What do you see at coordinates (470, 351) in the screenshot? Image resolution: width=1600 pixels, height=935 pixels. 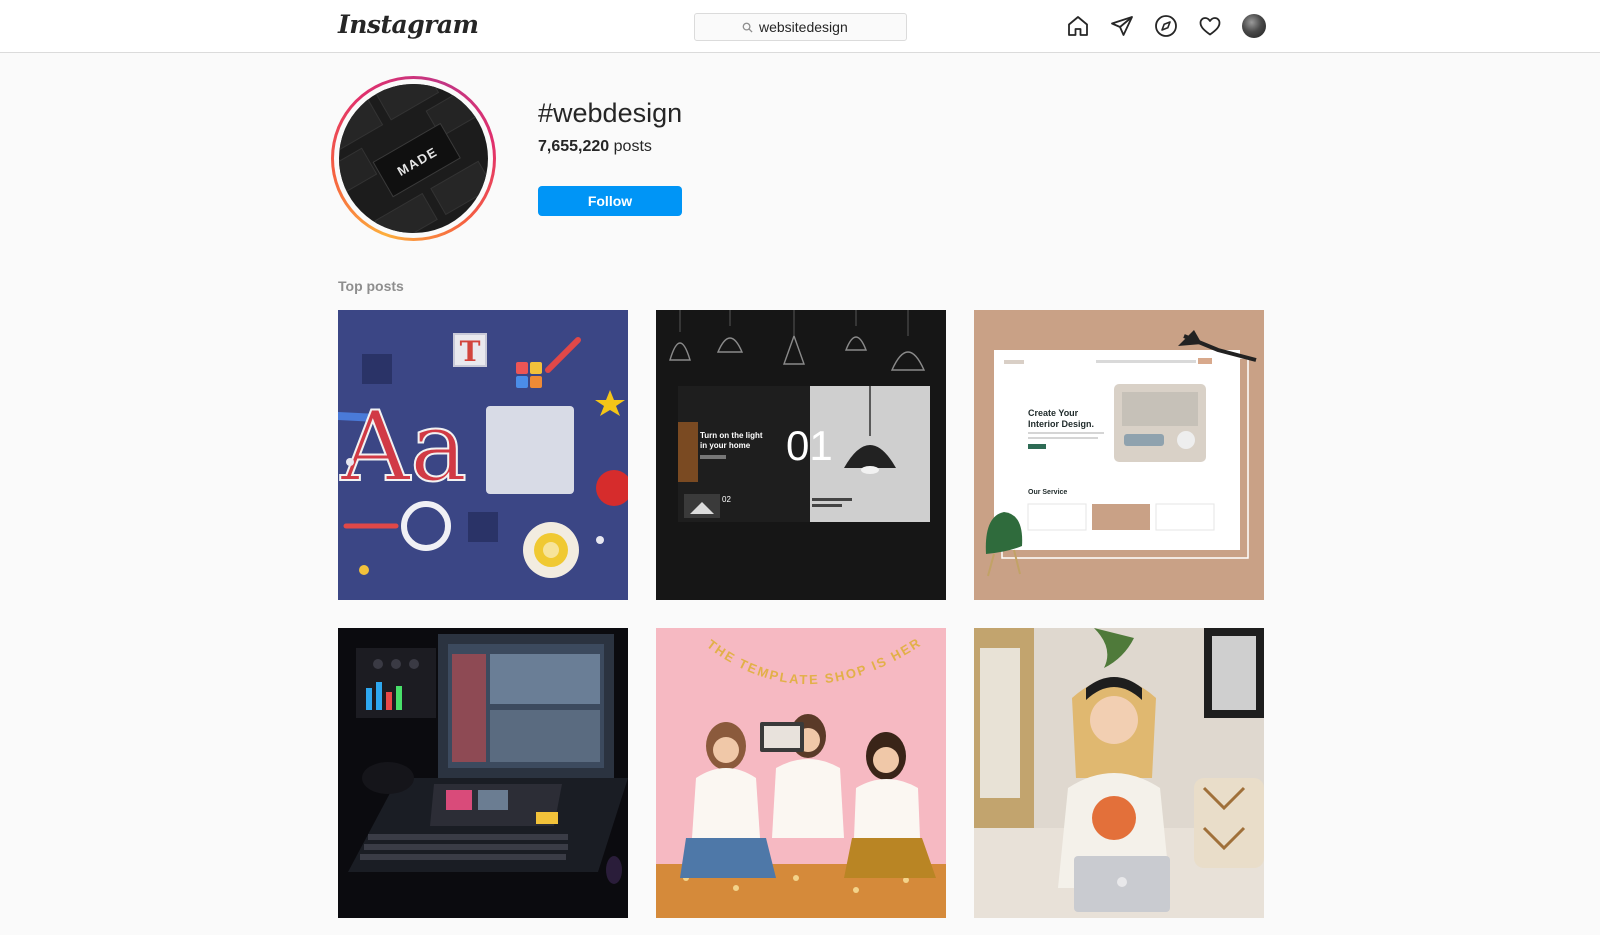 I see `post-mini-letter: T` at bounding box center [470, 351].